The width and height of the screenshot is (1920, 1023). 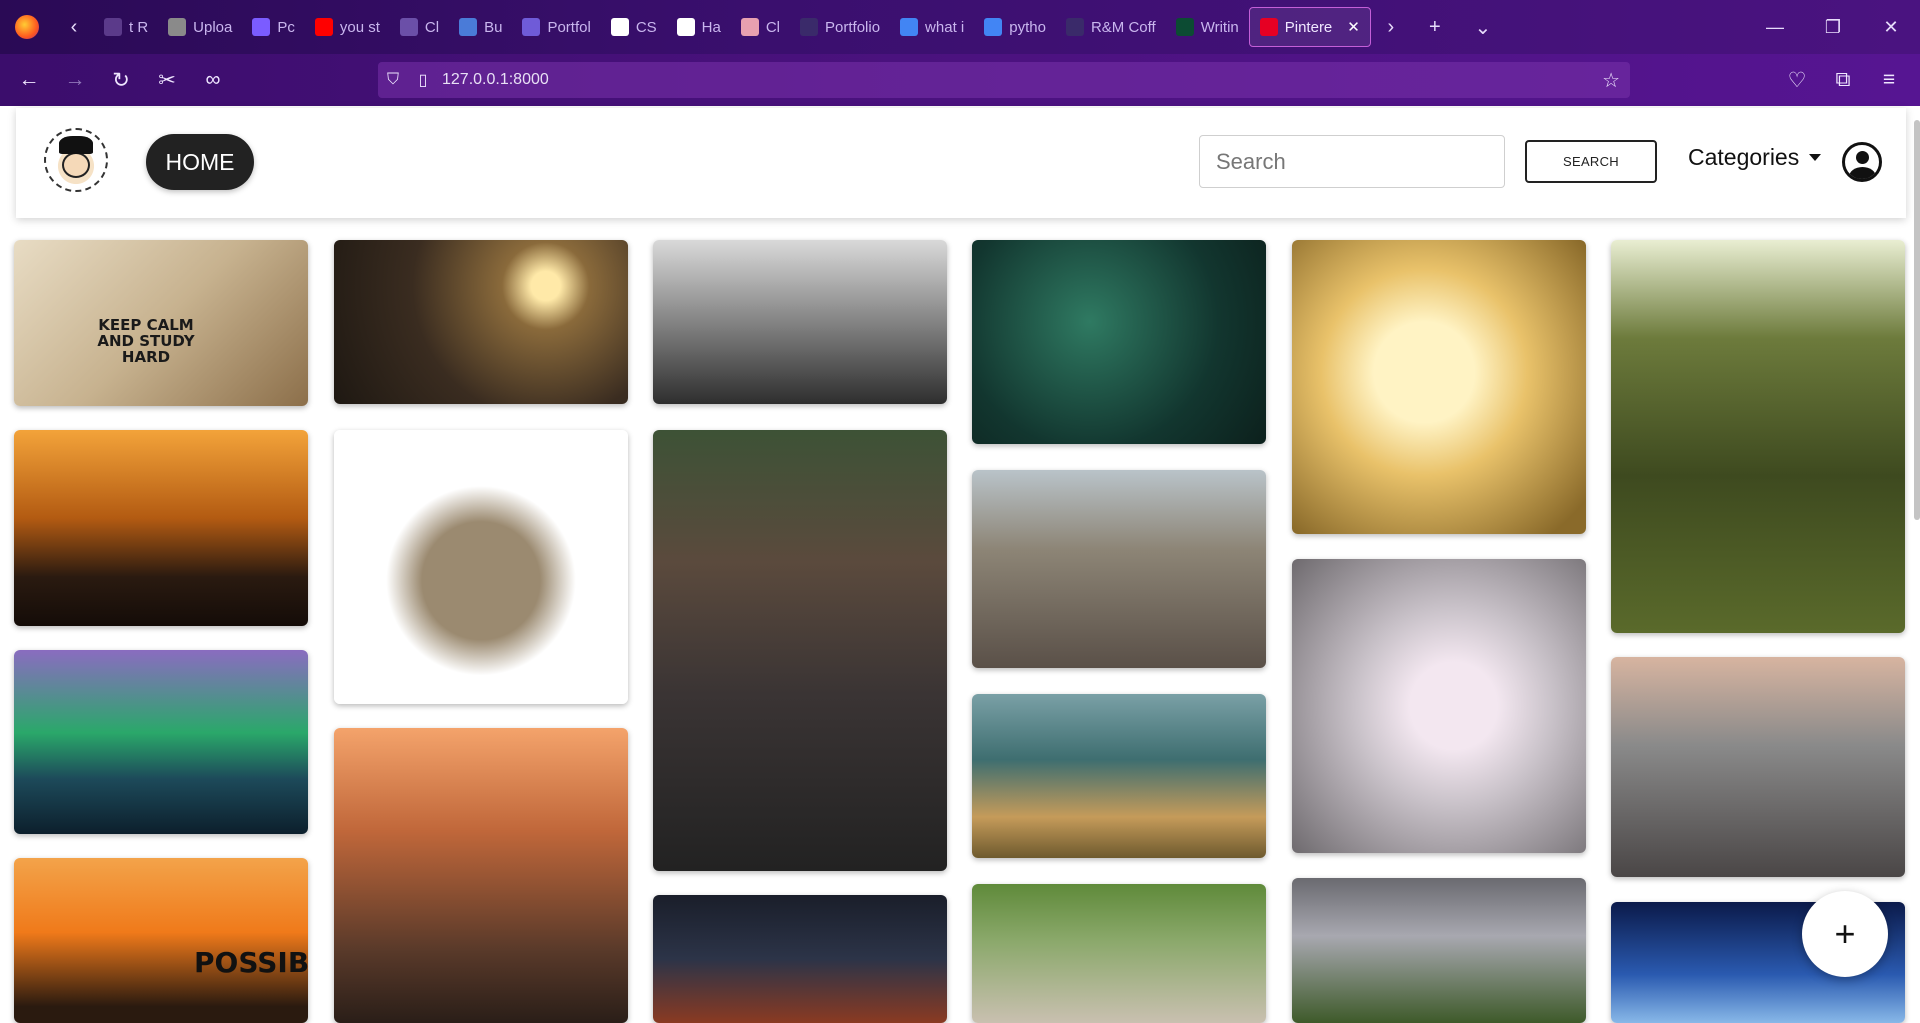 I want to click on pocket-icon: ♡, so click(x=1797, y=80).